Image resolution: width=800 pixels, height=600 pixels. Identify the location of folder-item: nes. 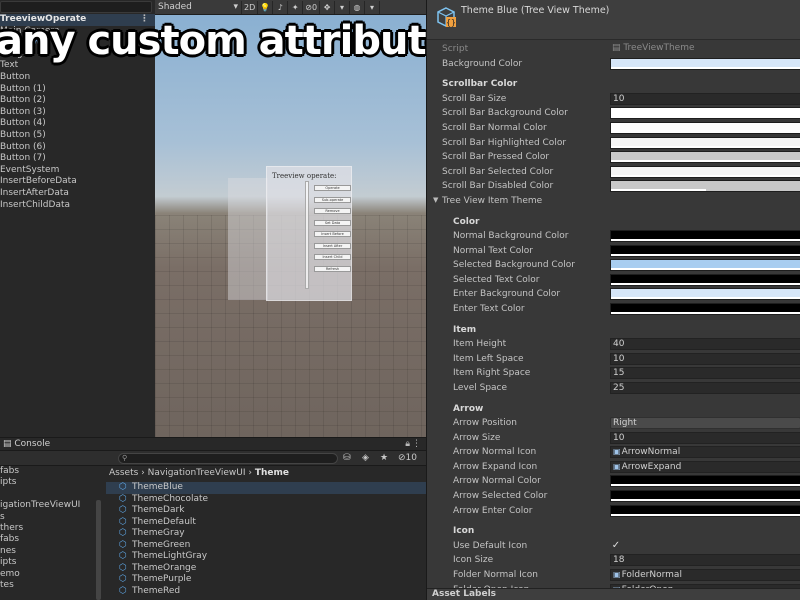
(50, 551).